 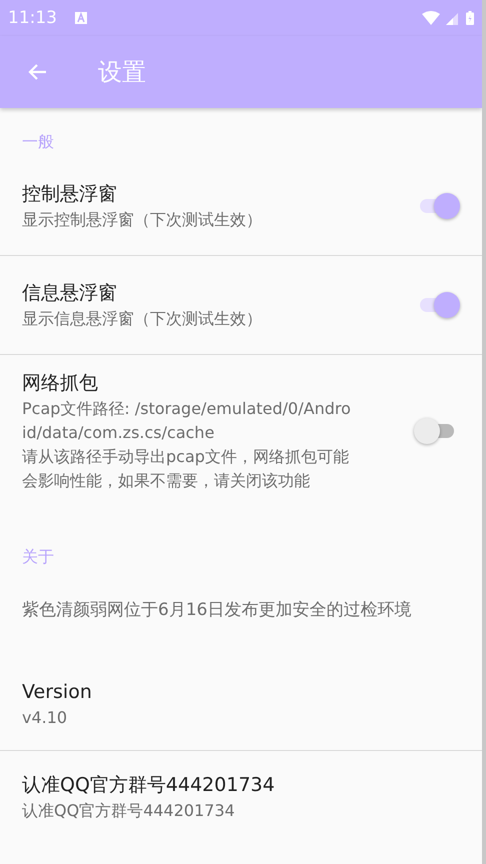 I want to click on preference-summary: 认准QQ官方群号444201734, so click(x=129, y=811).